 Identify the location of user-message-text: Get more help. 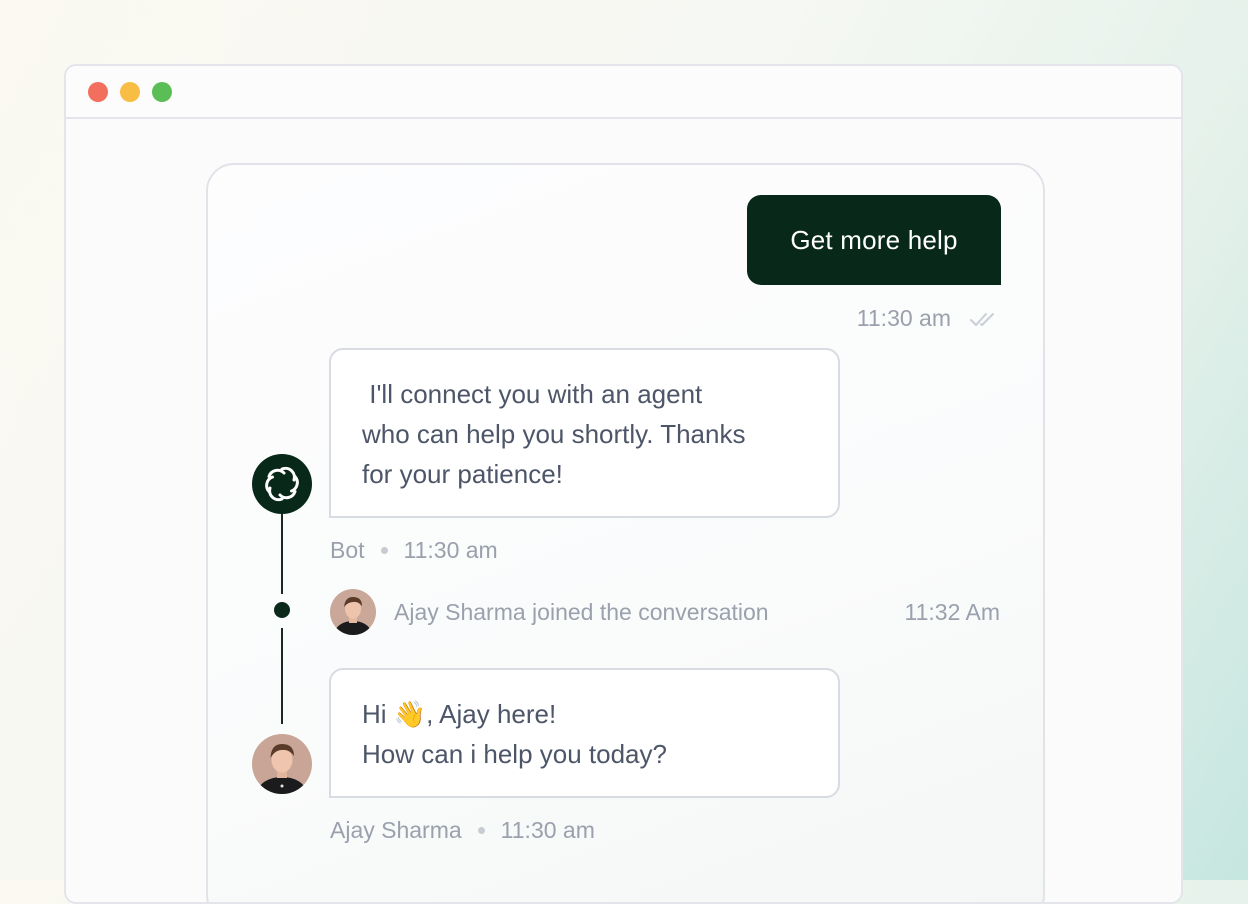
(874, 239).